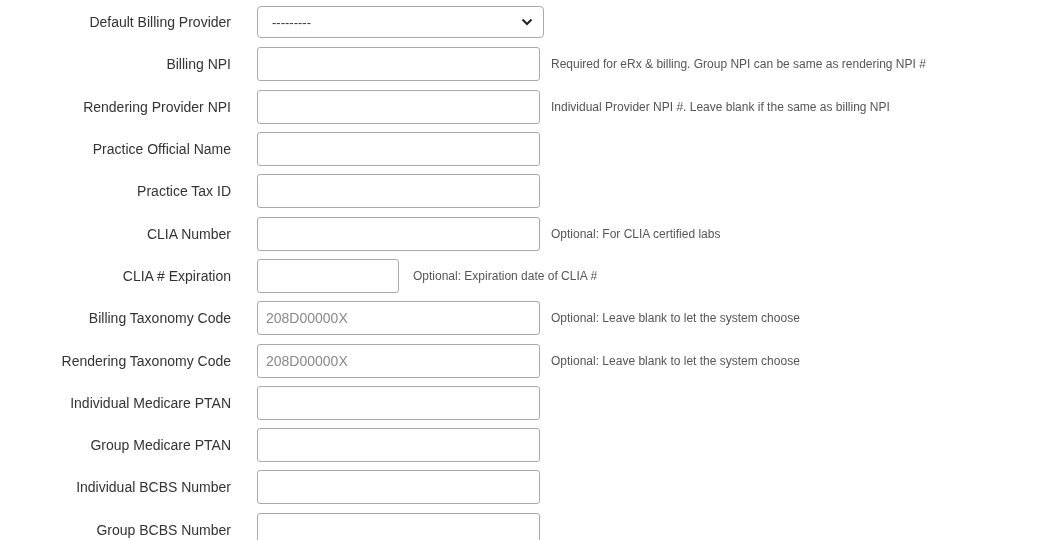  Describe the element at coordinates (188, 233) in the screenshot. I see `field-label: CLIA Number` at that location.